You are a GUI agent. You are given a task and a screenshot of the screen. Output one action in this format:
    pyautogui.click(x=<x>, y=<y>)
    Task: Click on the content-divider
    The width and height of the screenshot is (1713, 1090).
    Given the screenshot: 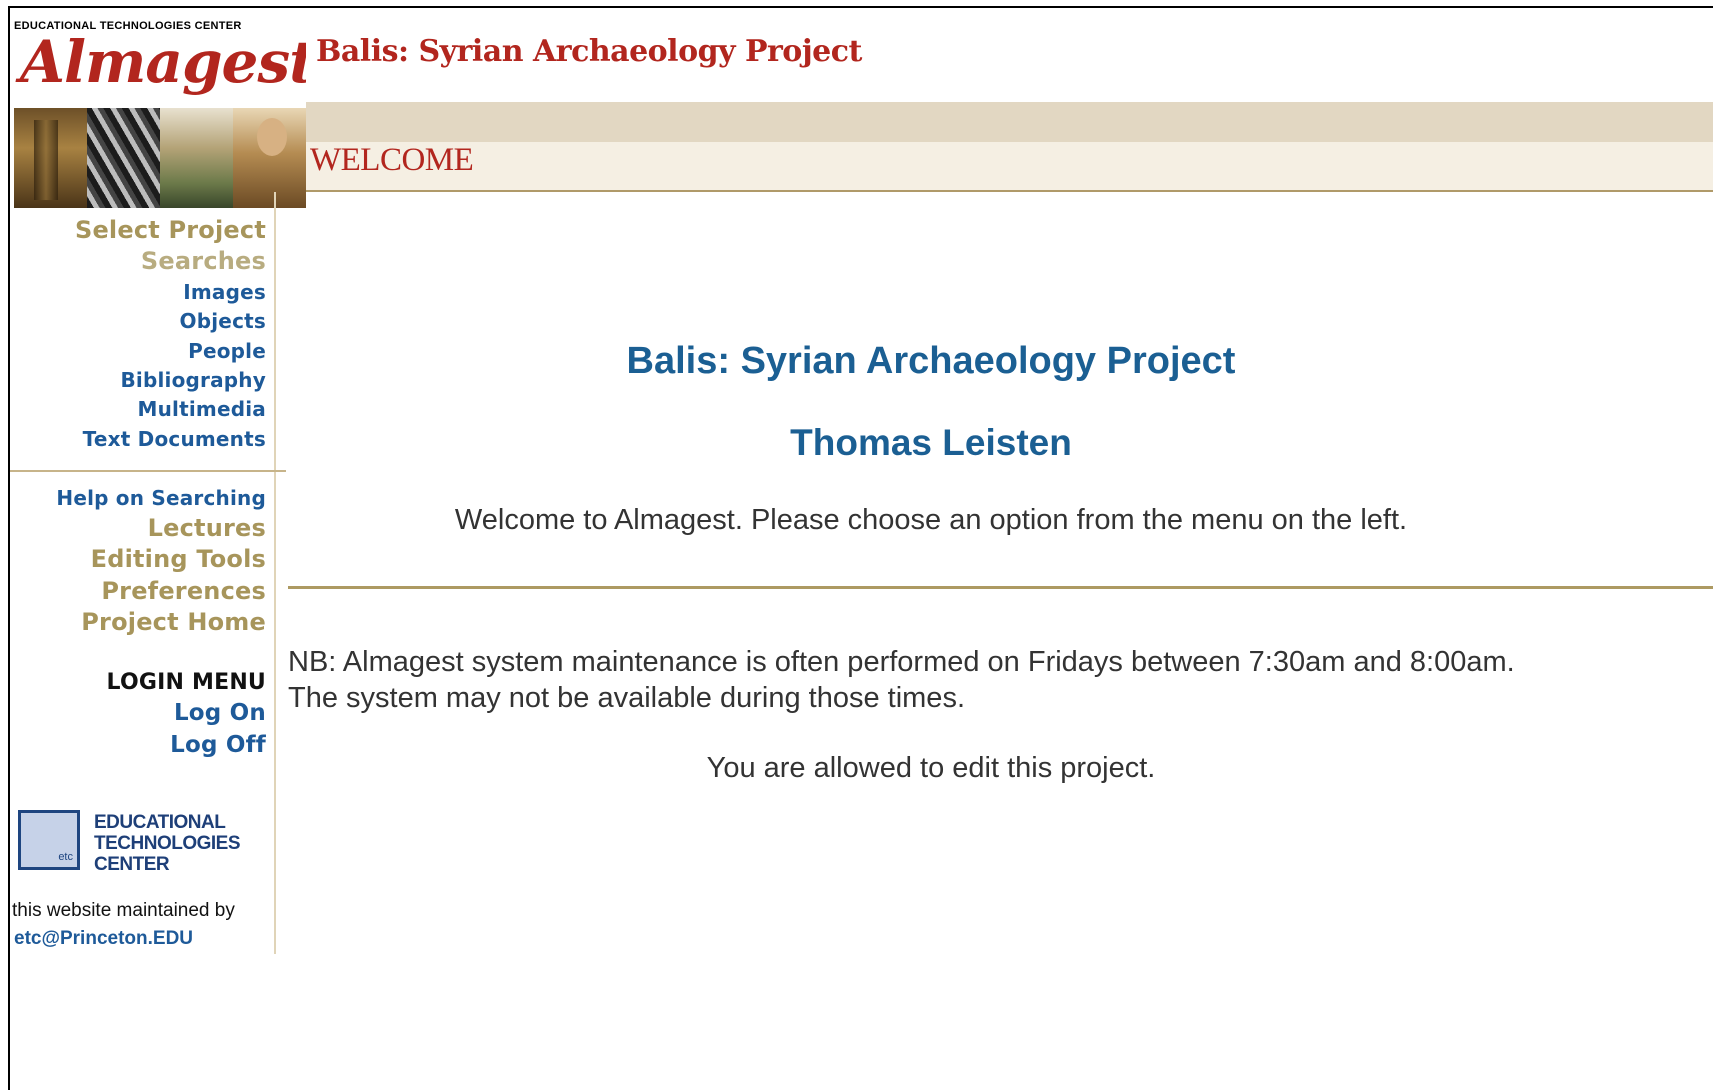 What is the action you would take?
    pyautogui.click(x=1000, y=587)
    